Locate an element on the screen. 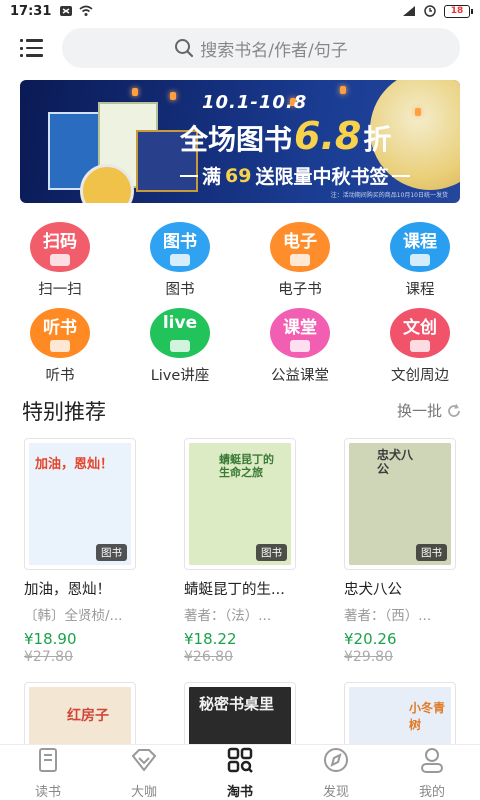 Image resolution: width=480 pixels, height=800 pixels. book-cover-title: 秘密书桌里 is located at coordinates (237, 704).